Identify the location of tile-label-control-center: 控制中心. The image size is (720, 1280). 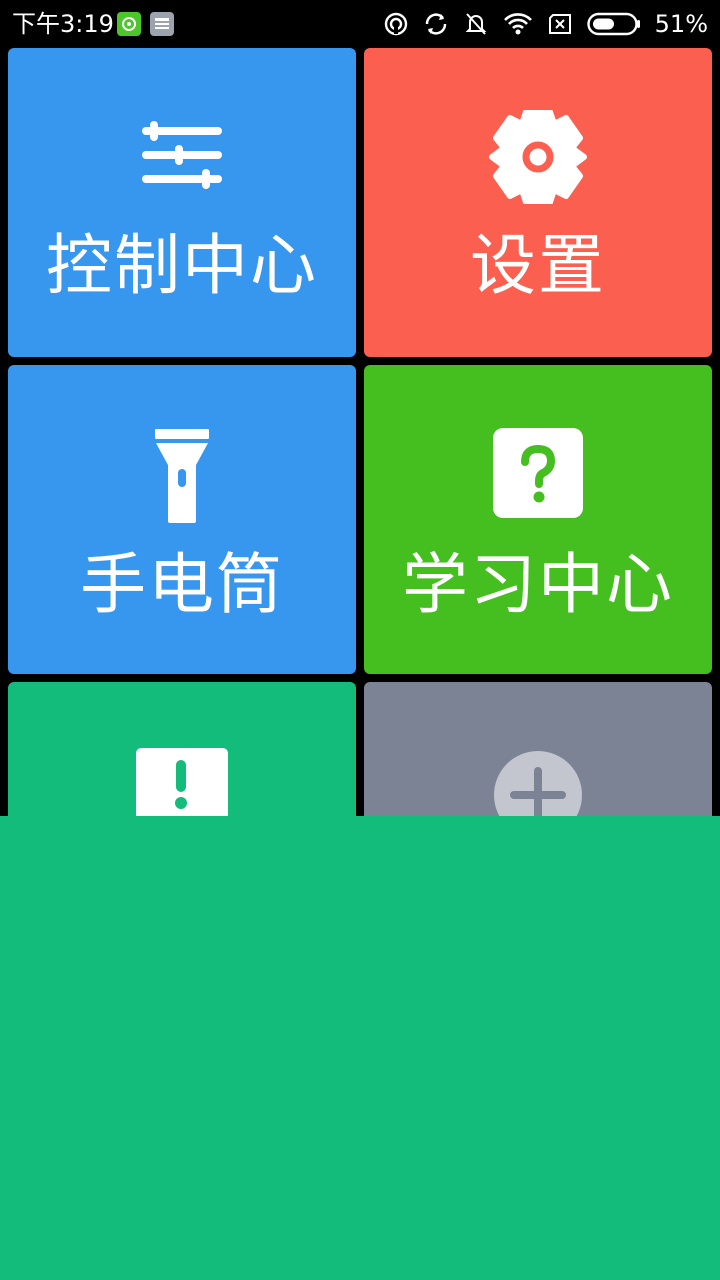
(182, 265).